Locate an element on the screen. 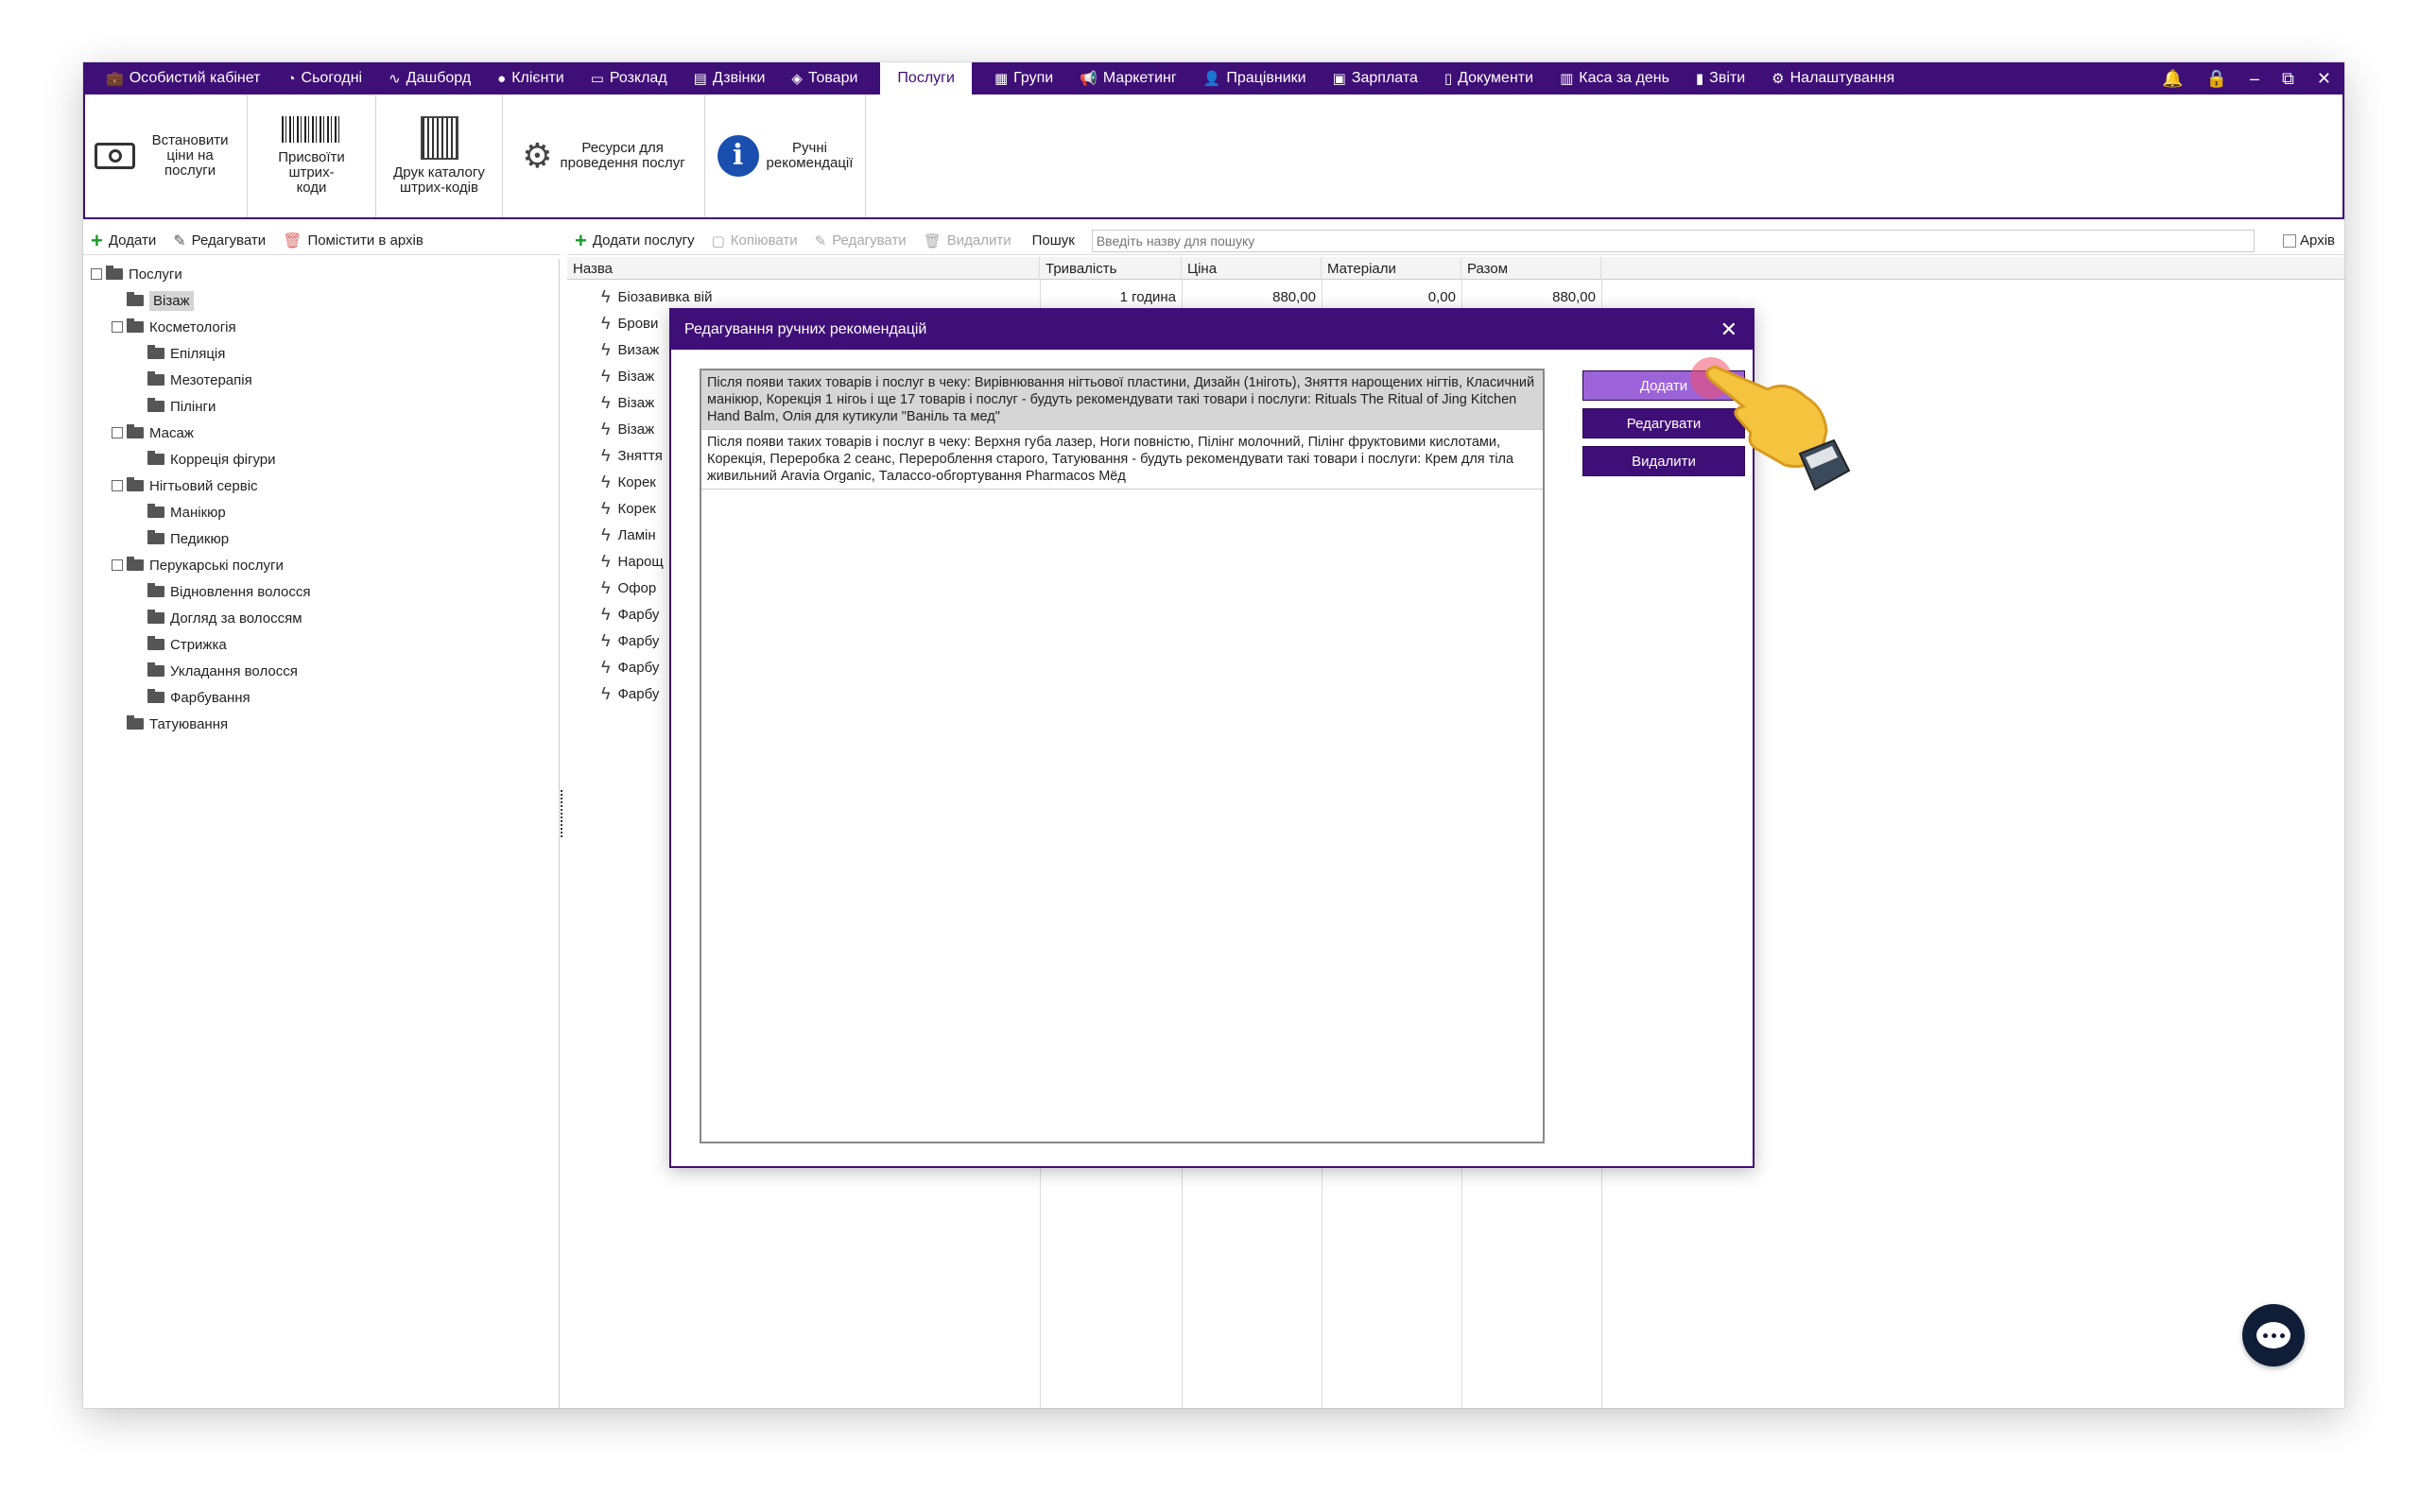  column-total: Разом is located at coordinates (1531, 268).